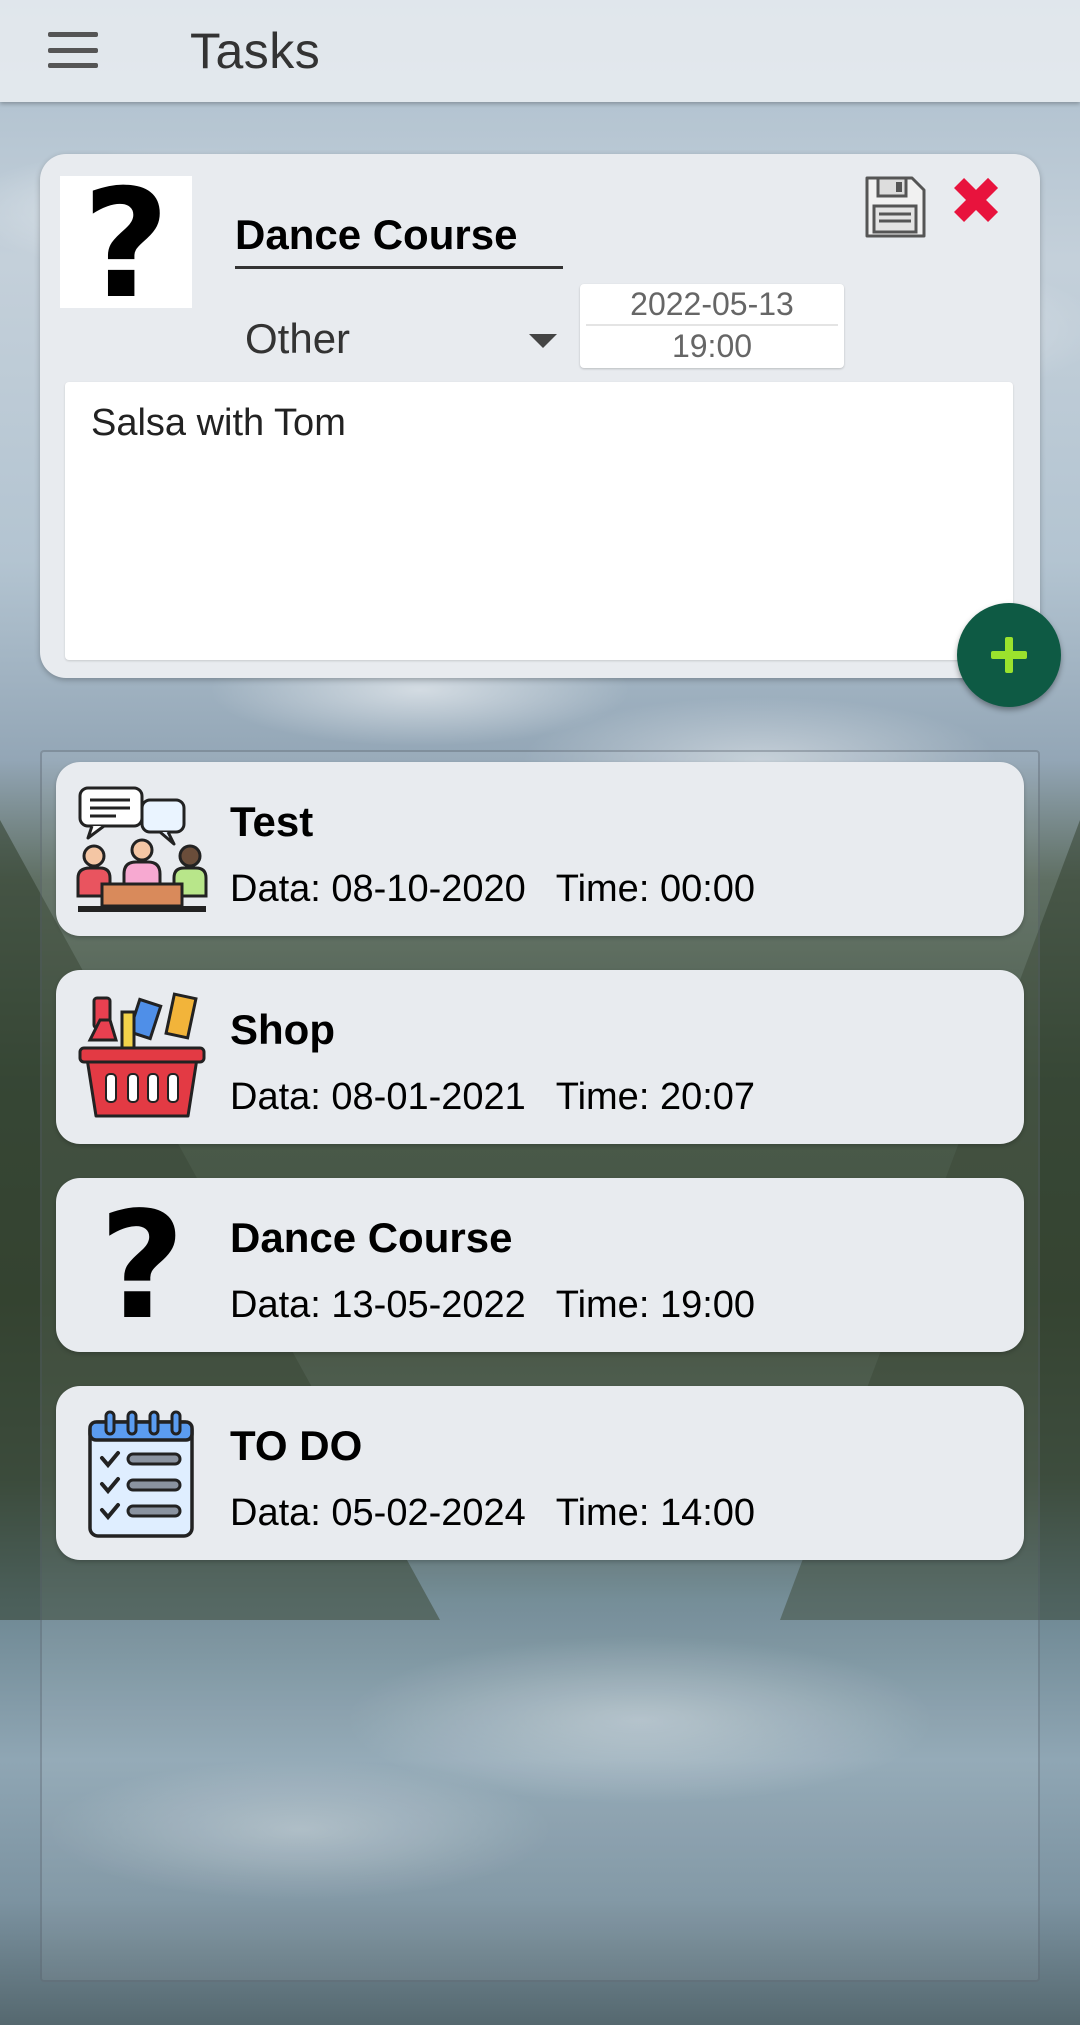 This screenshot has width=1080, height=2025. I want to click on task-item: Shop Data: 08-01-2021 Time: 20:07, so click(540, 1057).